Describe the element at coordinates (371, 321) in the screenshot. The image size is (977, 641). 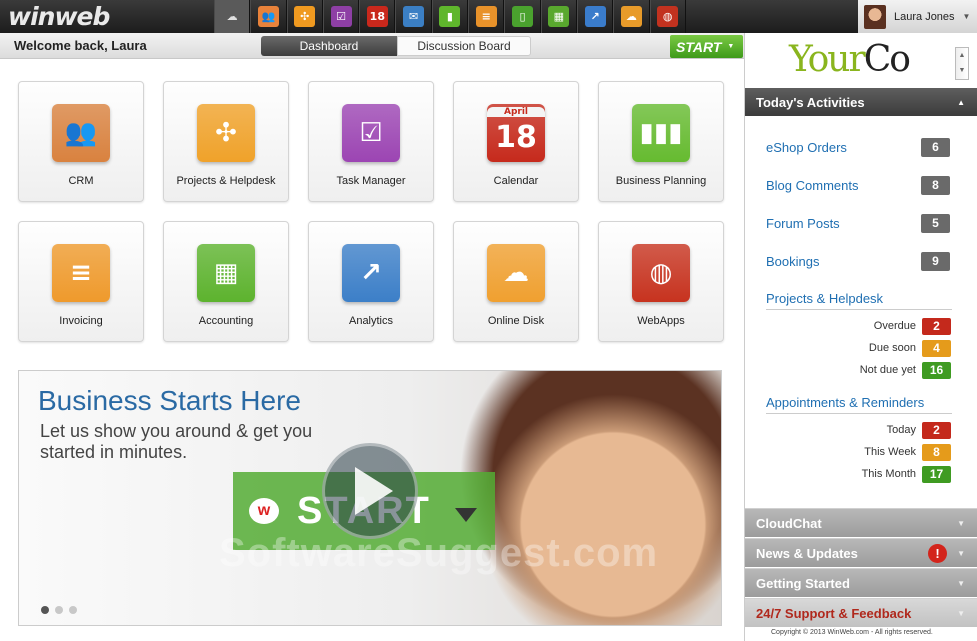
I see `app-tile-label: Analytics` at that location.